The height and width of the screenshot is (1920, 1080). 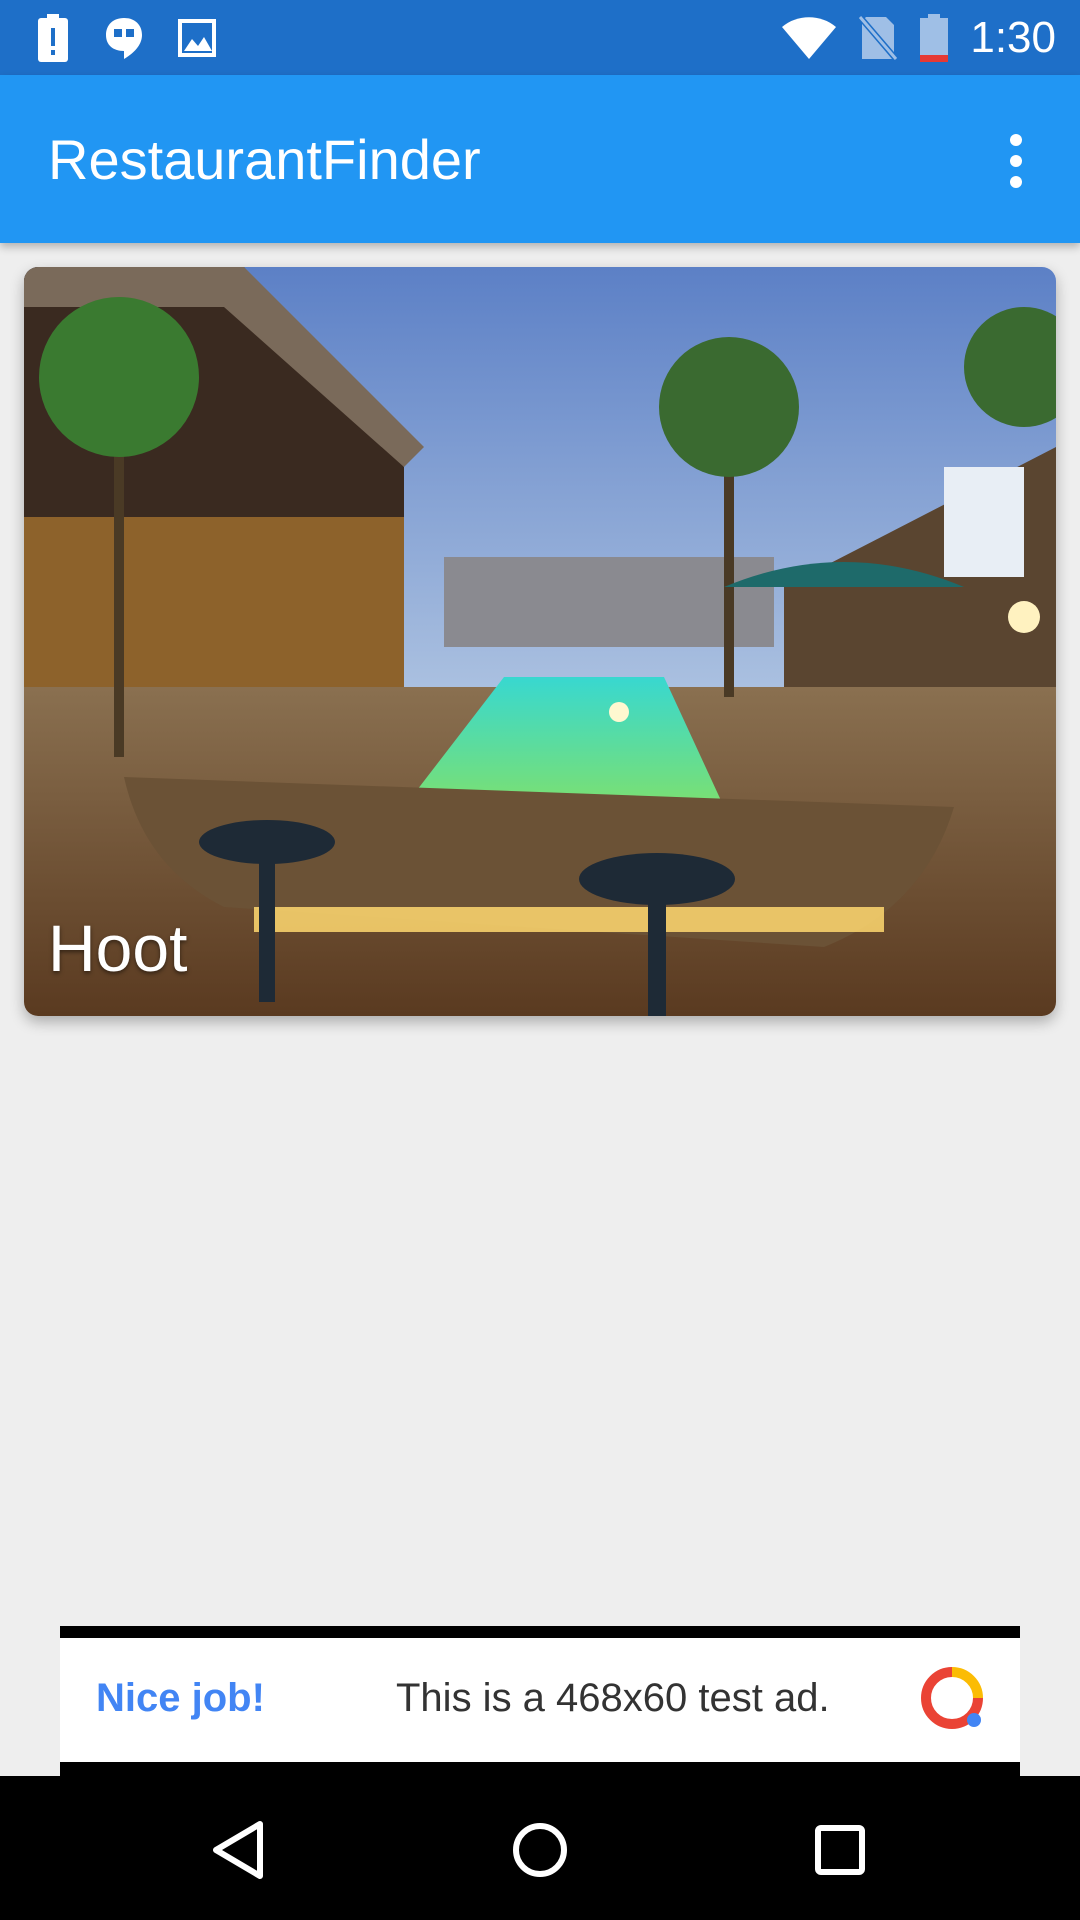 What do you see at coordinates (809, 38) in the screenshot?
I see `wifi-icon` at bounding box center [809, 38].